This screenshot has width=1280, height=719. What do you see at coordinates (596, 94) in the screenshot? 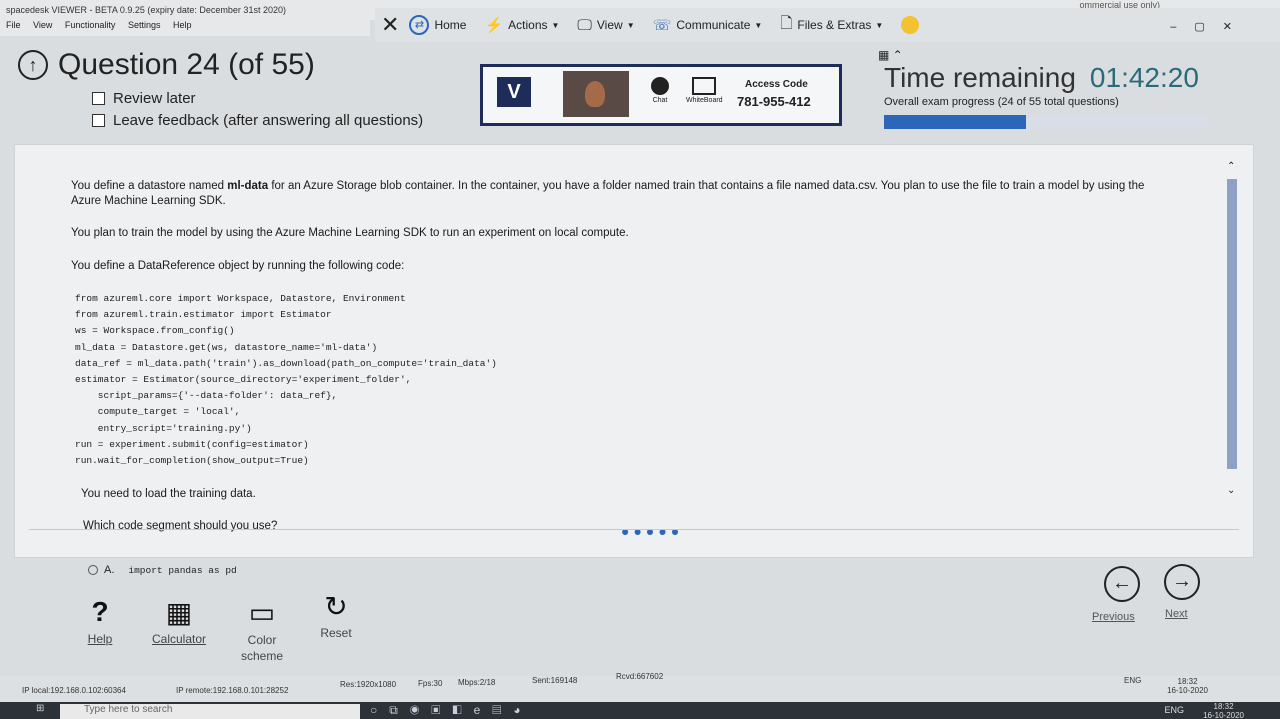
I see `webcam-preview` at bounding box center [596, 94].